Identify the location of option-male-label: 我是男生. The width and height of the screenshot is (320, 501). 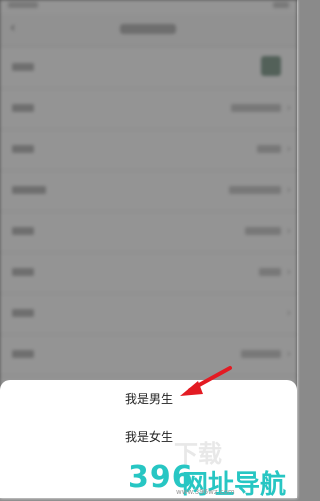
(149, 399).